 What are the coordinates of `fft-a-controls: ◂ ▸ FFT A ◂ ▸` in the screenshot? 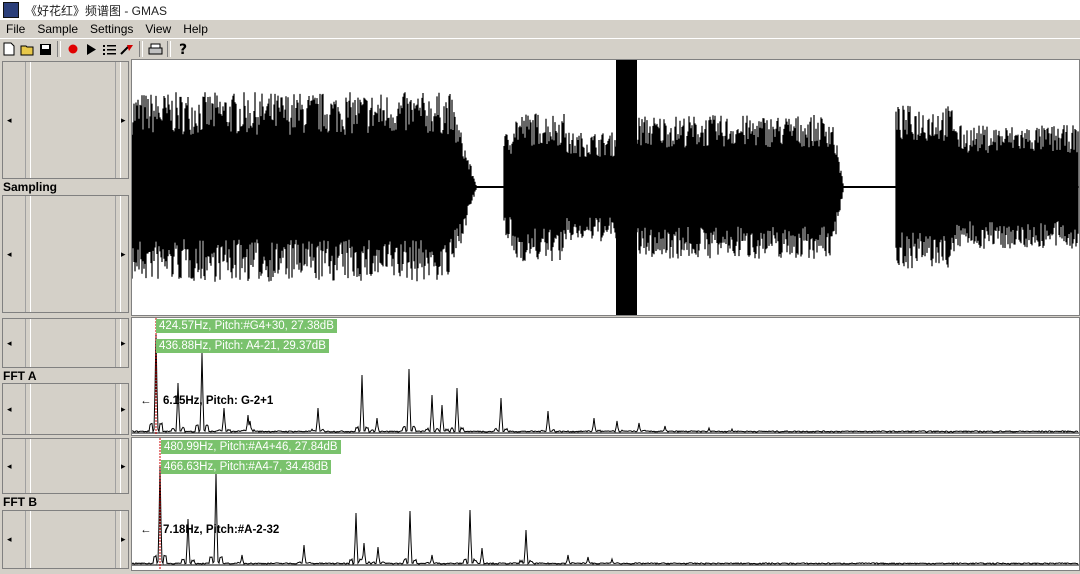 It's located at (65, 376).